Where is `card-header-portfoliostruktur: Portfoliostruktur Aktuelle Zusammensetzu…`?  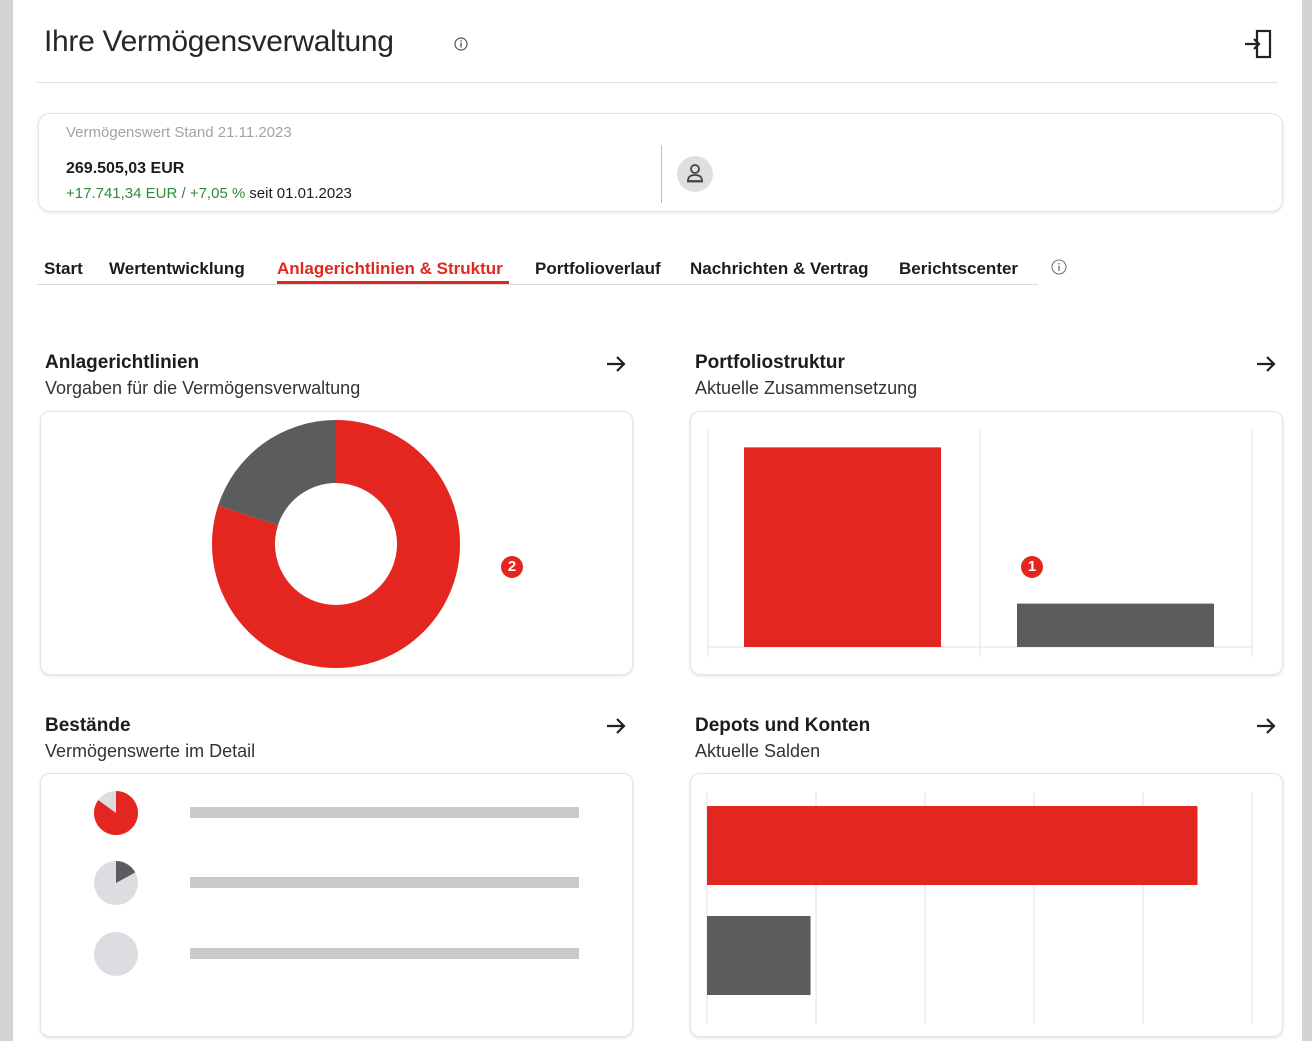 card-header-portfoliostruktur: Portfoliostruktur Aktuelle Zusammensetzu… is located at coordinates (806, 375).